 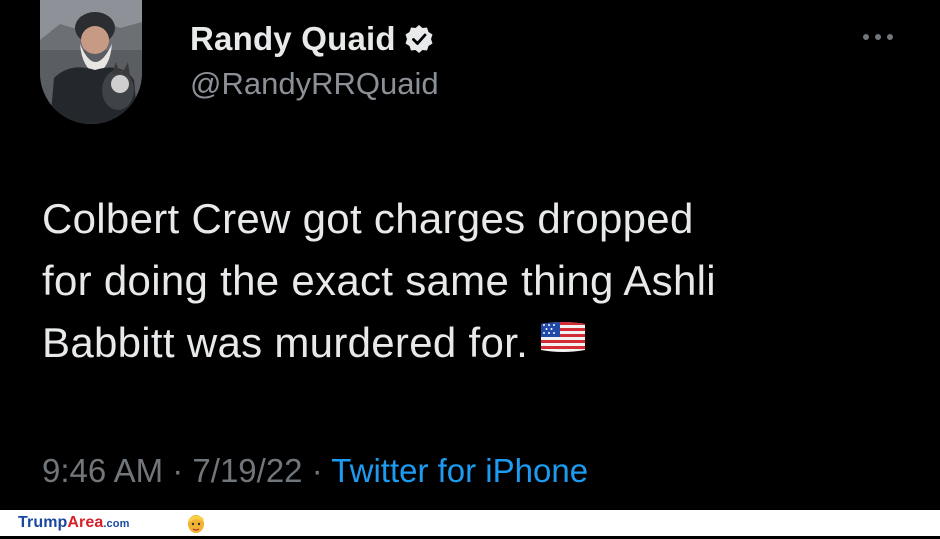 I want to click on author-handle: @RandyRRQuaid, so click(x=314, y=84).